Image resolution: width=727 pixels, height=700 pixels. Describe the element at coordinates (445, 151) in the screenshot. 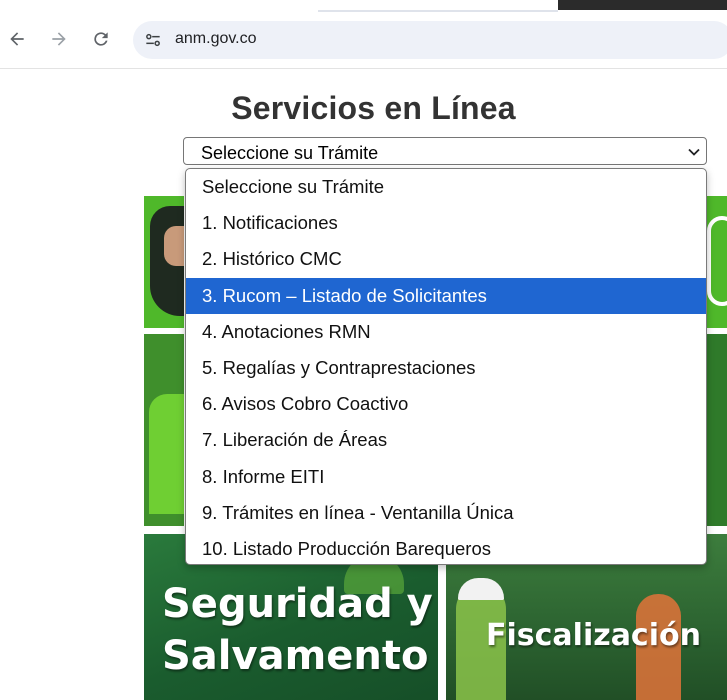

I see `tramite-select: Seleccione su Trámite` at that location.